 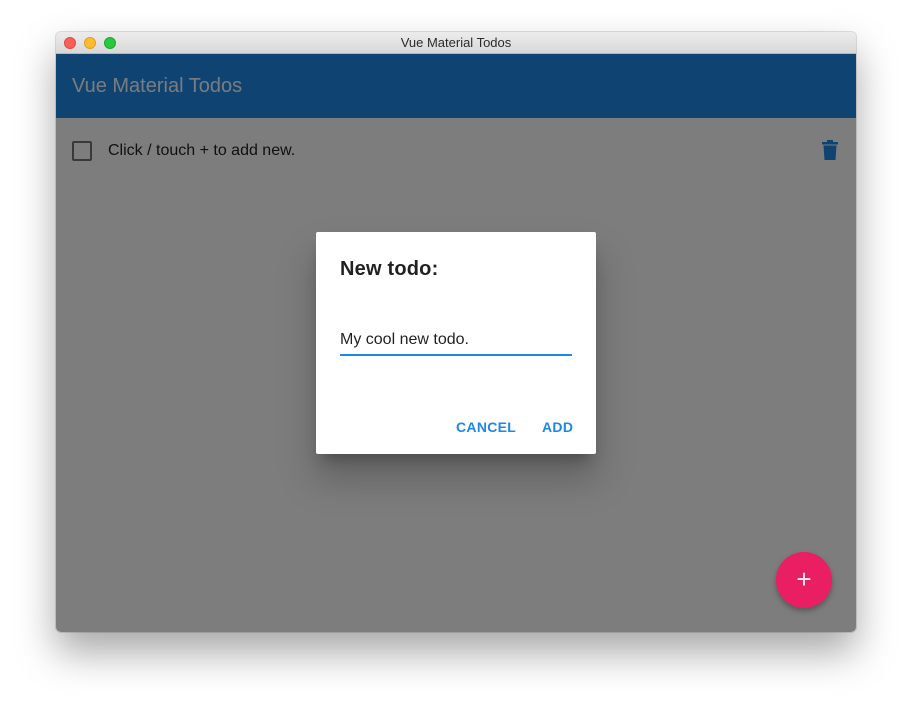 I want to click on add-todo-fab: +, so click(x=804, y=580).